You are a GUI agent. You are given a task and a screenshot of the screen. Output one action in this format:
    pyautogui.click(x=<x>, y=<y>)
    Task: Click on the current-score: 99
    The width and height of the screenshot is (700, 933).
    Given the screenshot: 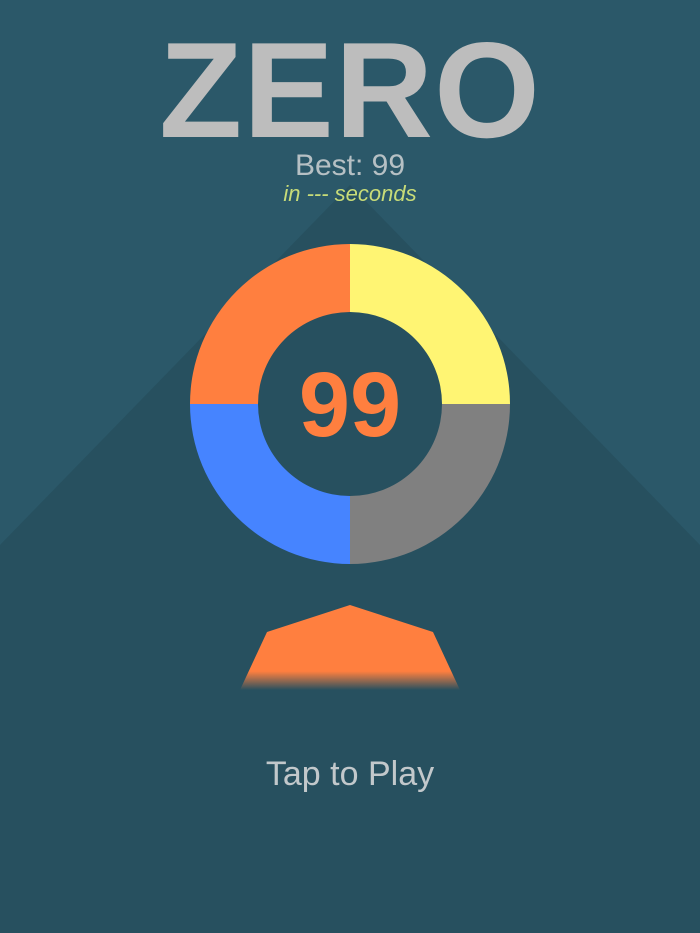 What is the action you would take?
    pyautogui.click(x=350, y=405)
    